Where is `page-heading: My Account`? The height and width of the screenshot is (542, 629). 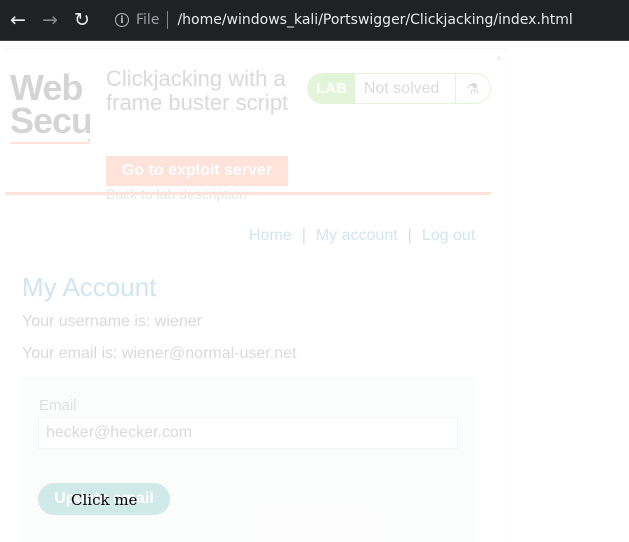 page-heading: My Account is located at coordinates (89, 287).